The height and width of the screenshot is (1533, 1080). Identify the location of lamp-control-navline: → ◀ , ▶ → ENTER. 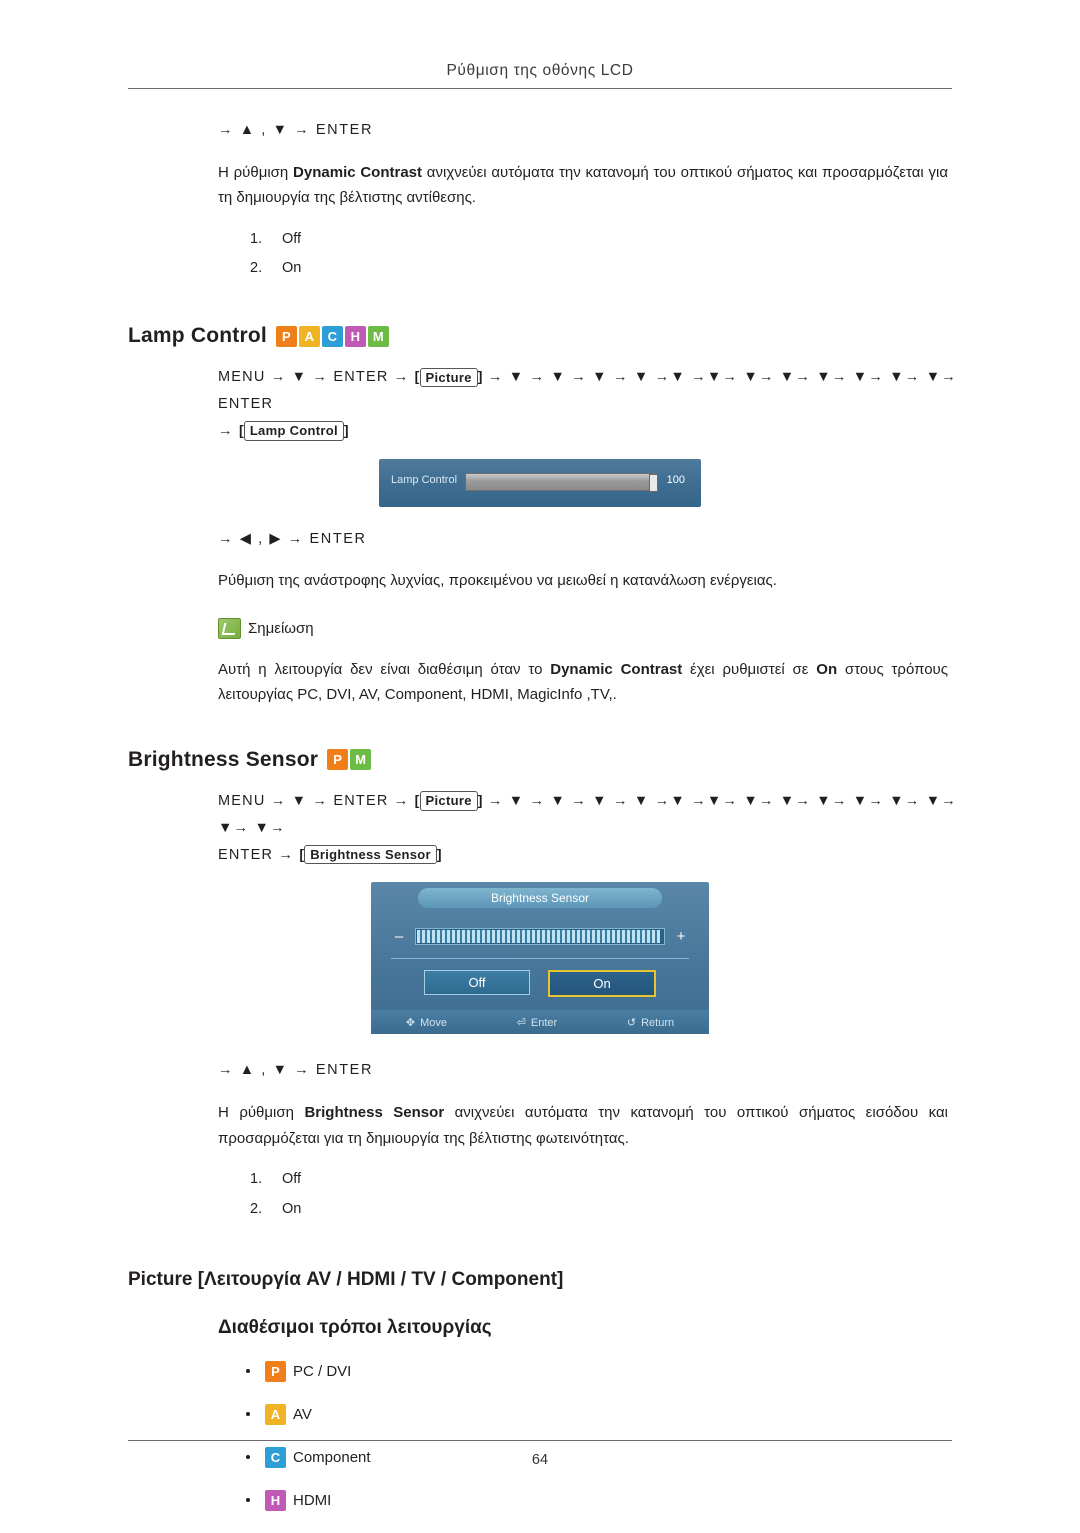
(292, 538).